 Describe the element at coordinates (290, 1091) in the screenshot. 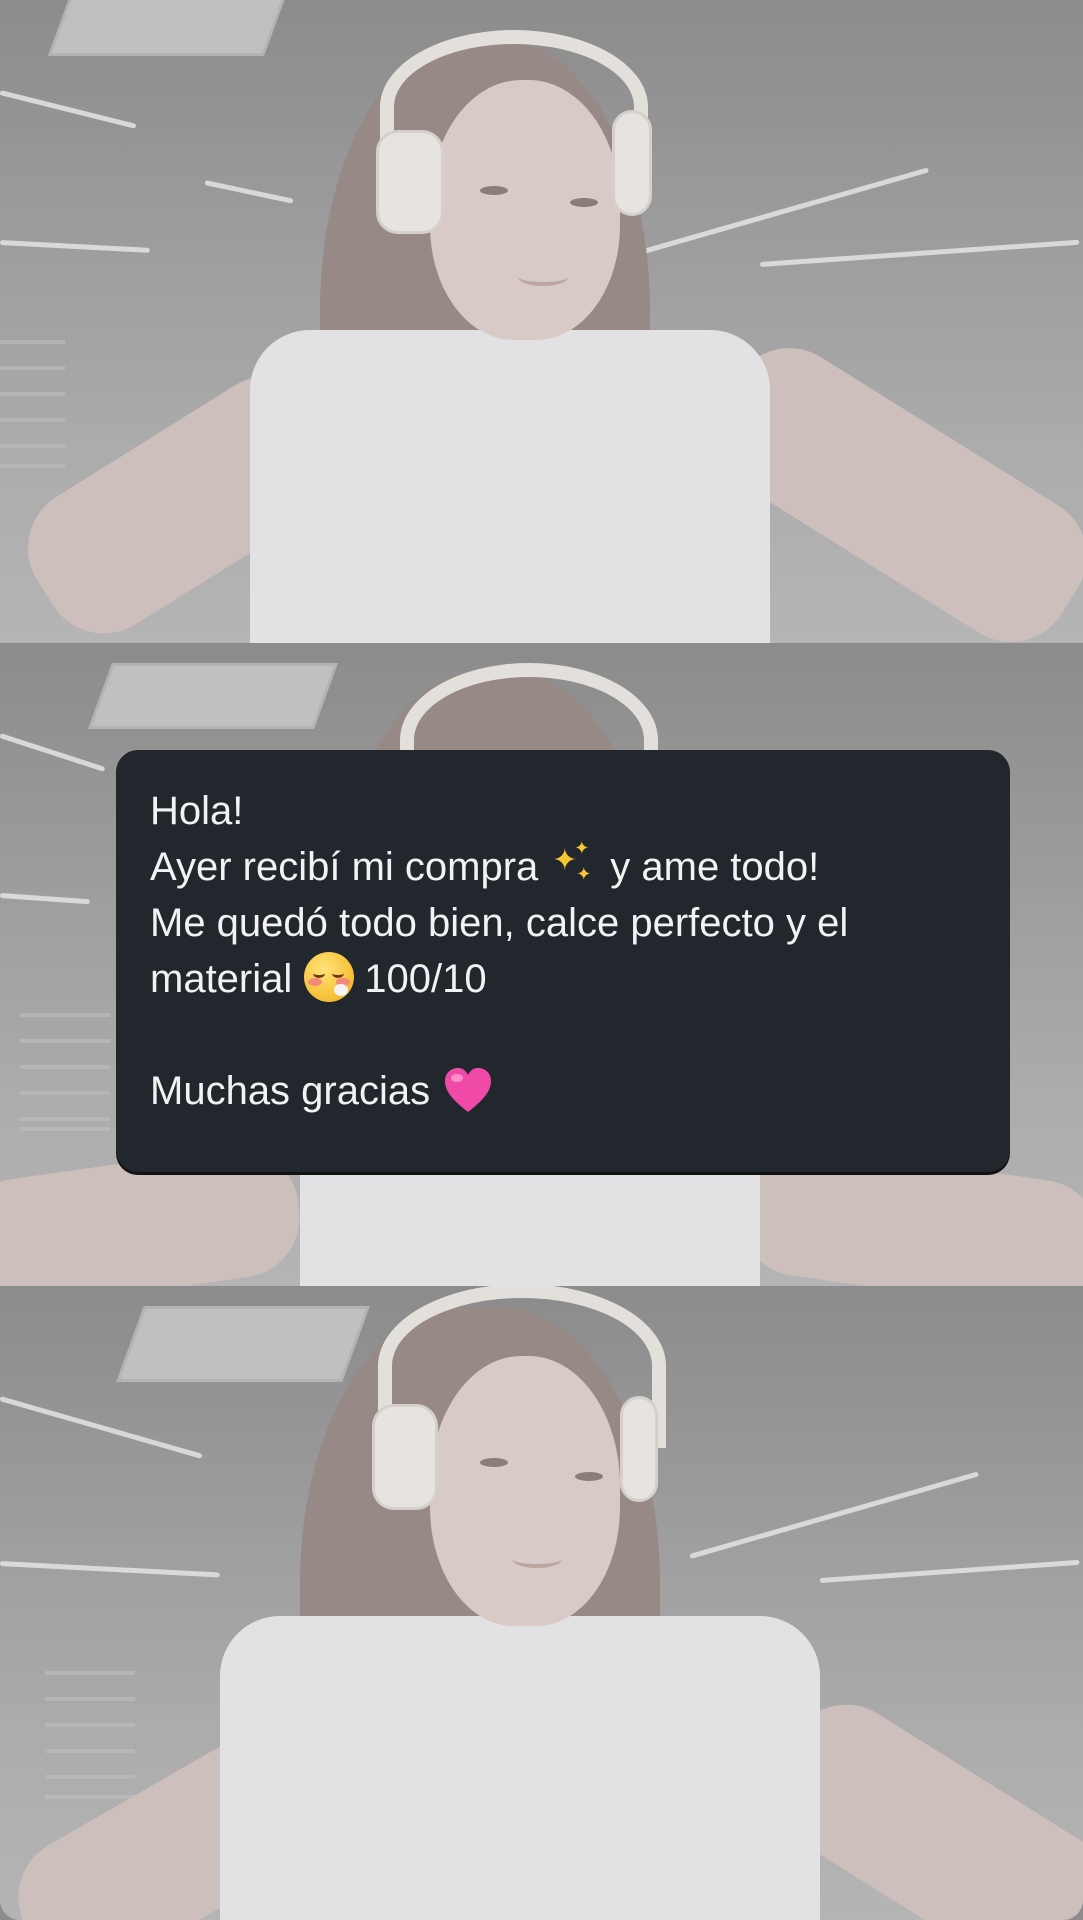

I see `message-text: Muchas gracias` at that location.